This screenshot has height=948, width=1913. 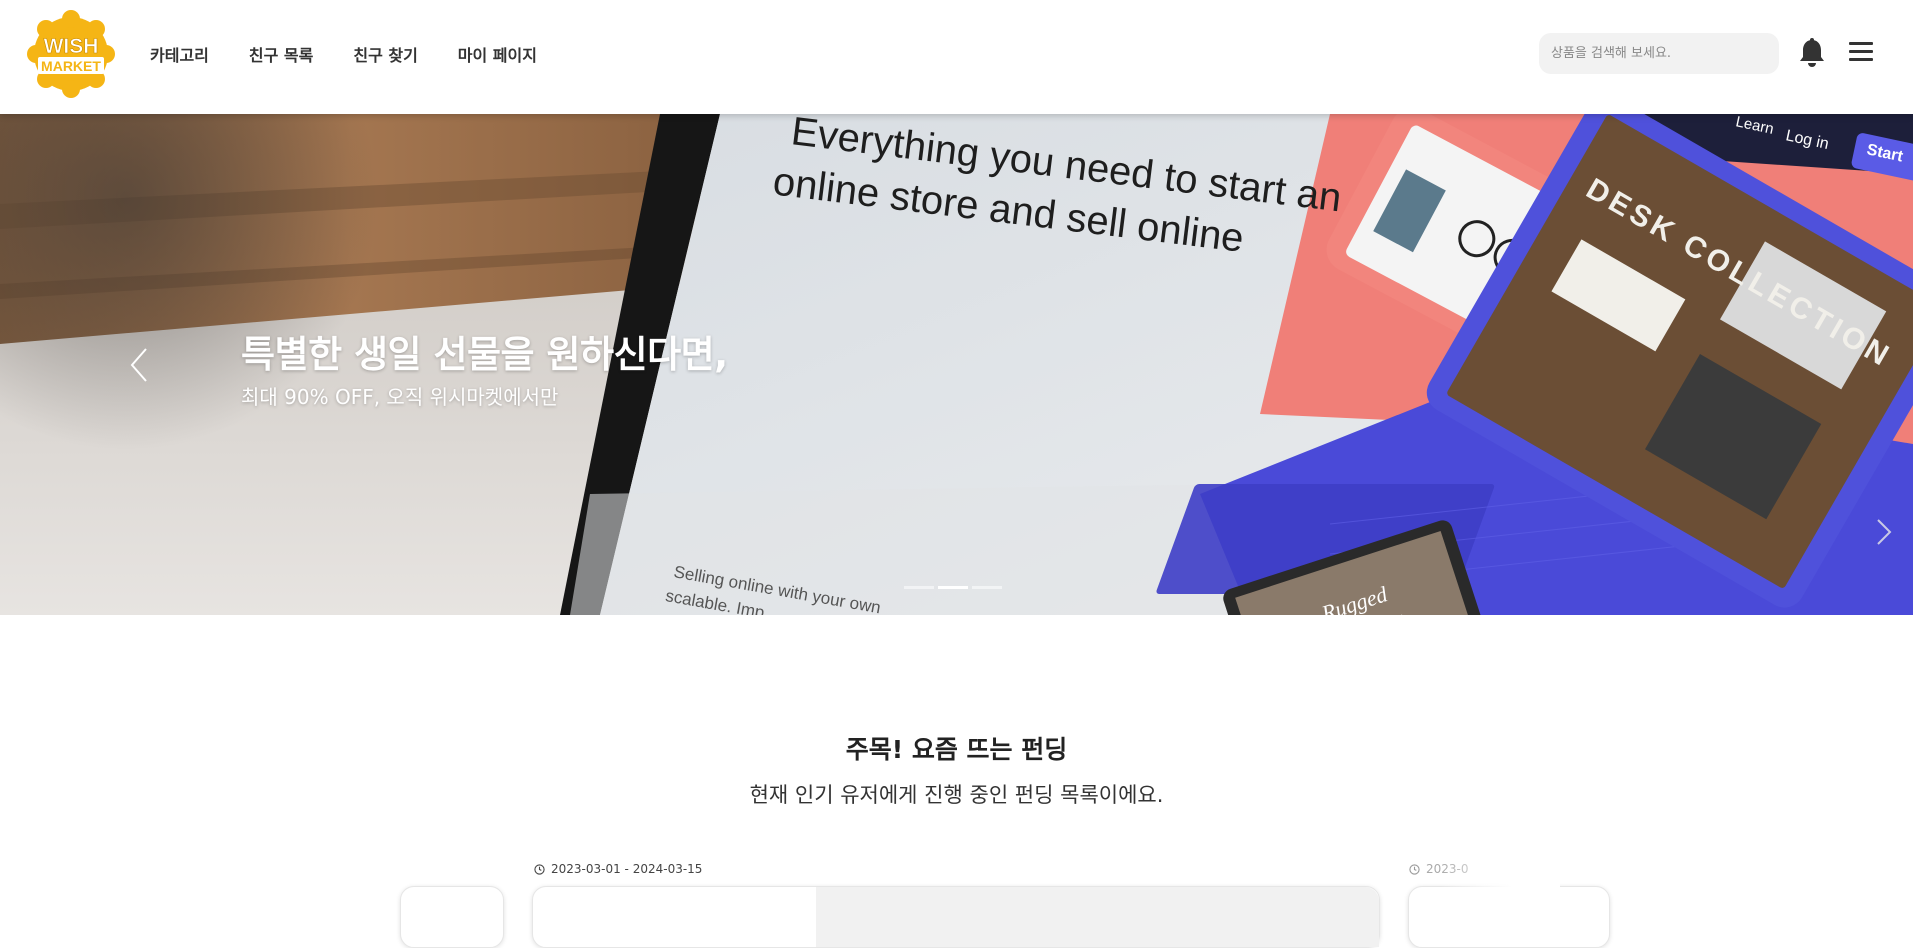 I want to click on funding-card, so click(x=956, y=917).